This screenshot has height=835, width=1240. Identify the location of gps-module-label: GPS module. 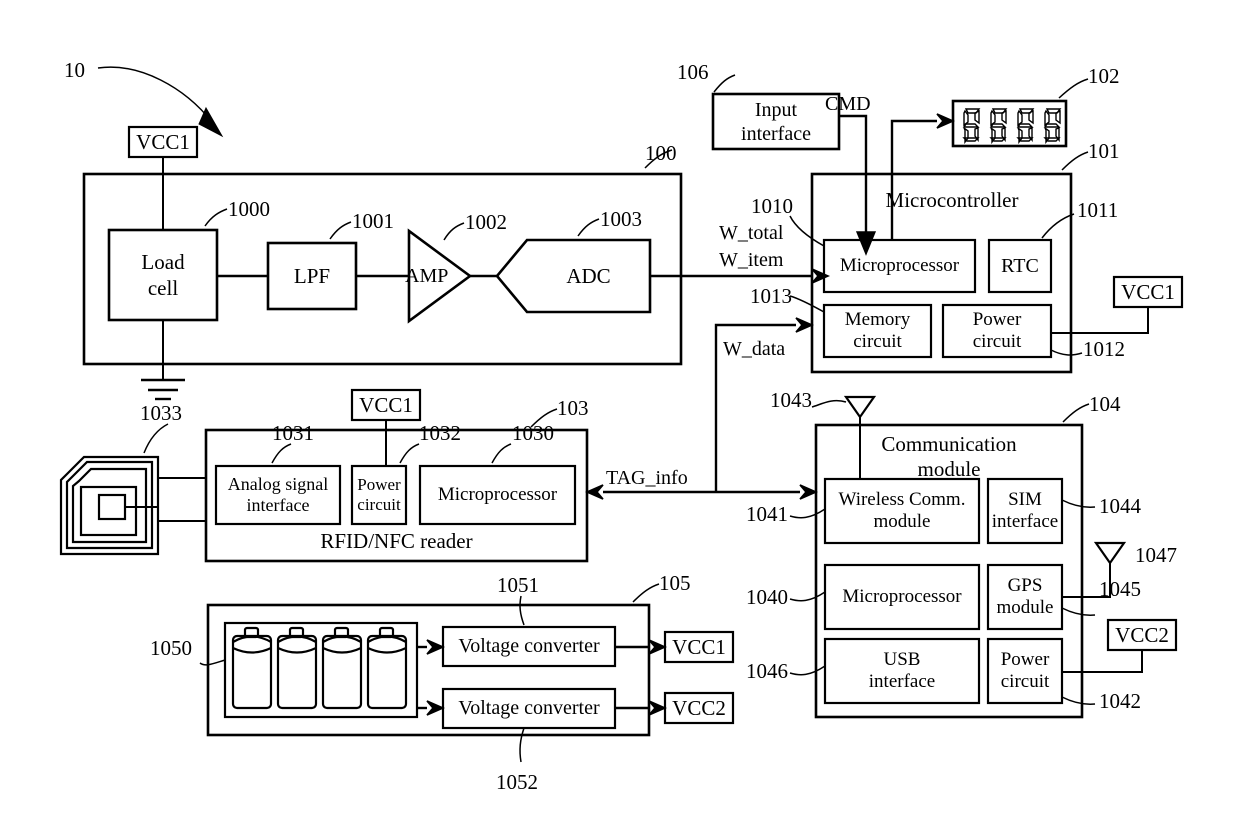
(1025, 597).